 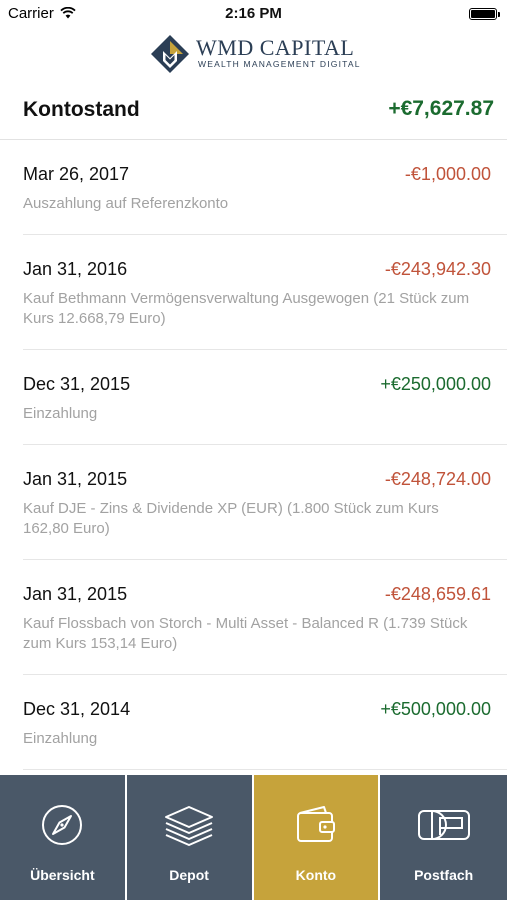 I want to click on transaction-amount: -€248,724.00, so click(x=437, y=479).